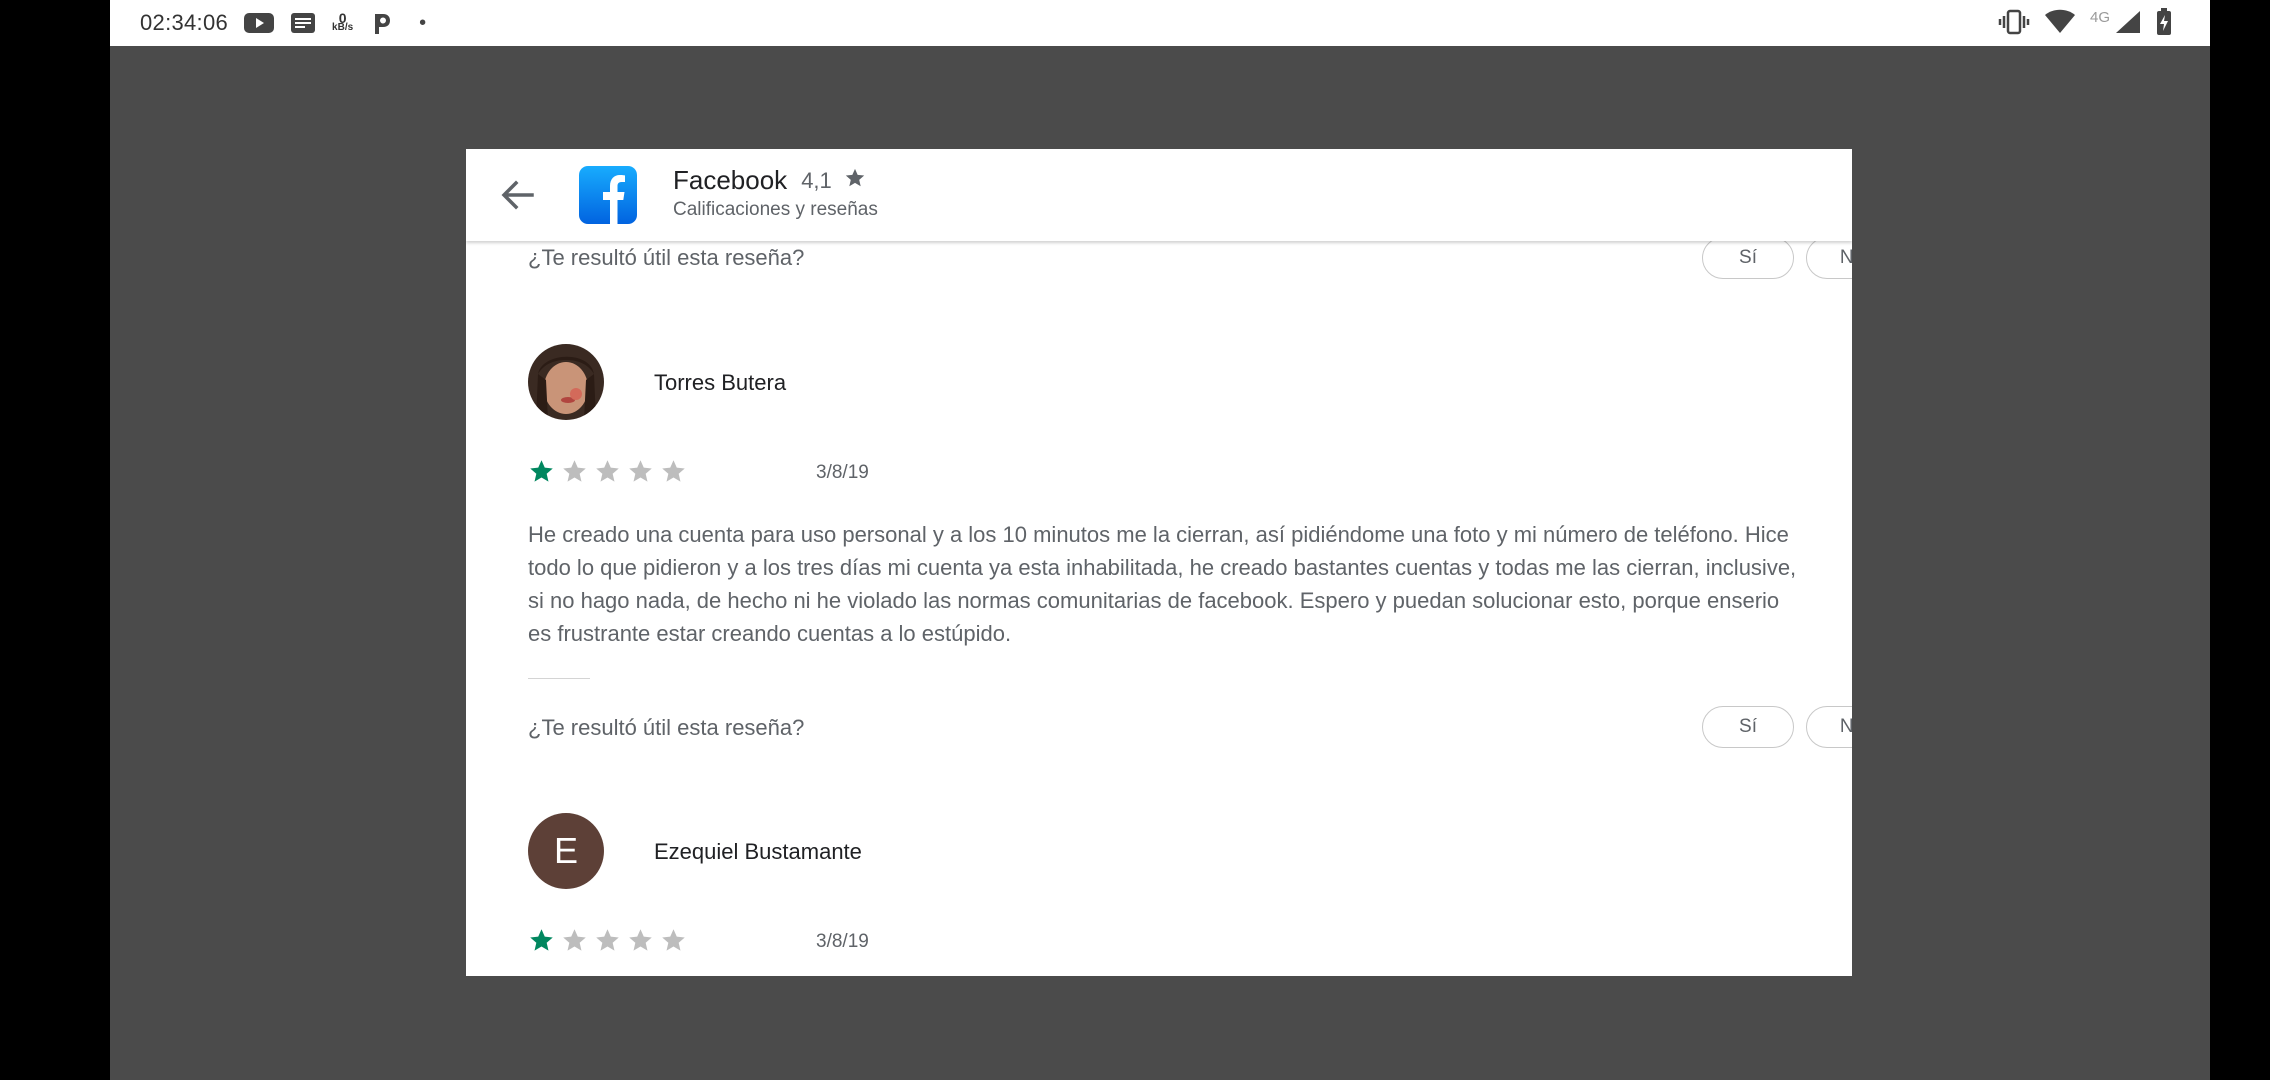  Describe the element at coordinates (184, 22) in the screenshot. I see `status-time: 02:34:06` at that location.